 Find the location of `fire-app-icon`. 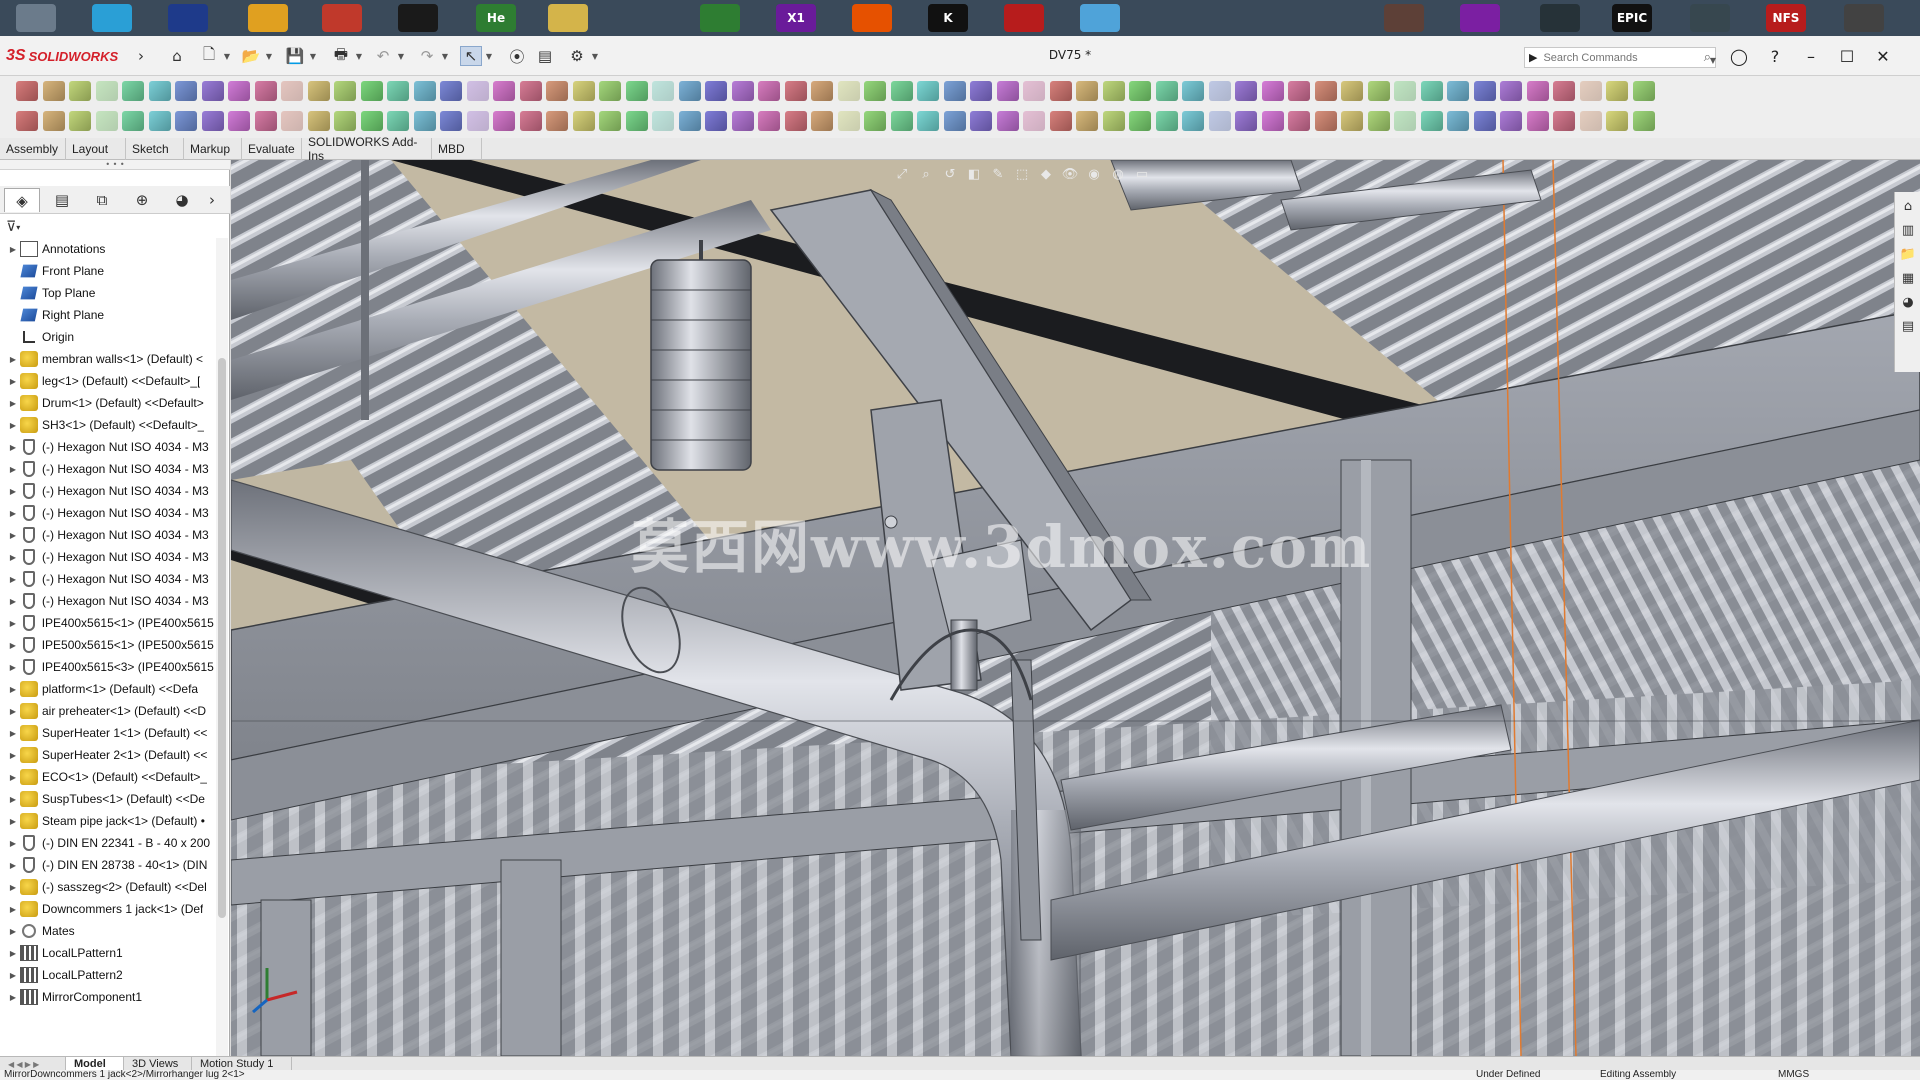

fire-app-icon is located at coordinates (872, 18).